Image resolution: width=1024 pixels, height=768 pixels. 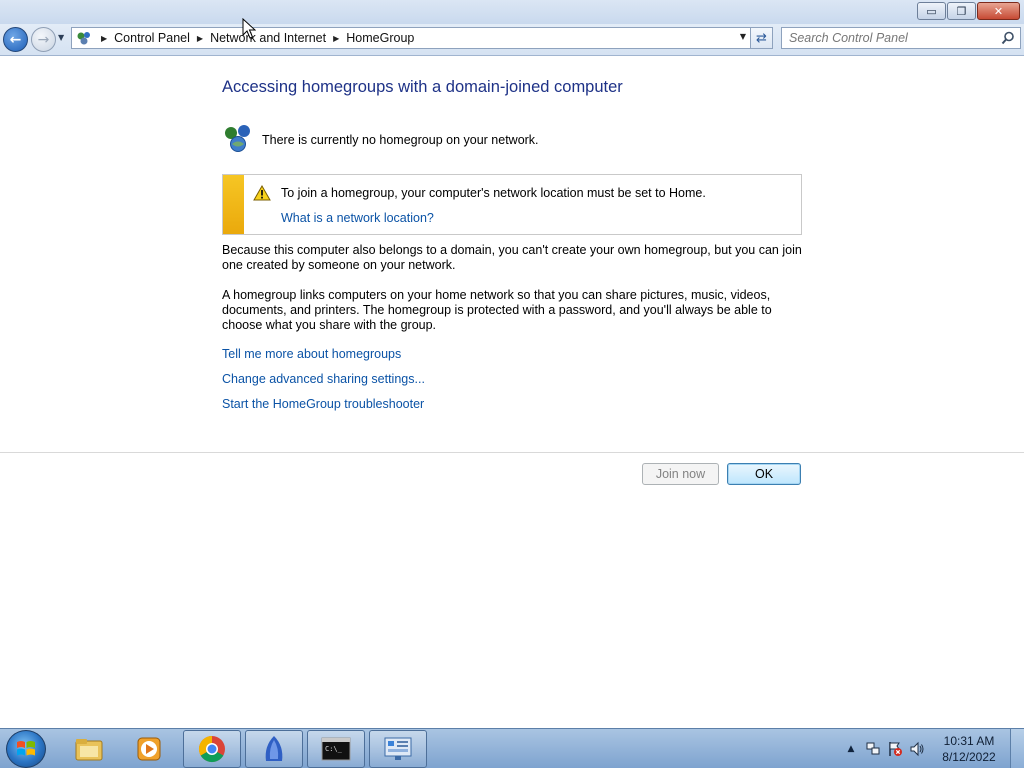 I want to click on action-center-icon, so click(x=895, y=749).